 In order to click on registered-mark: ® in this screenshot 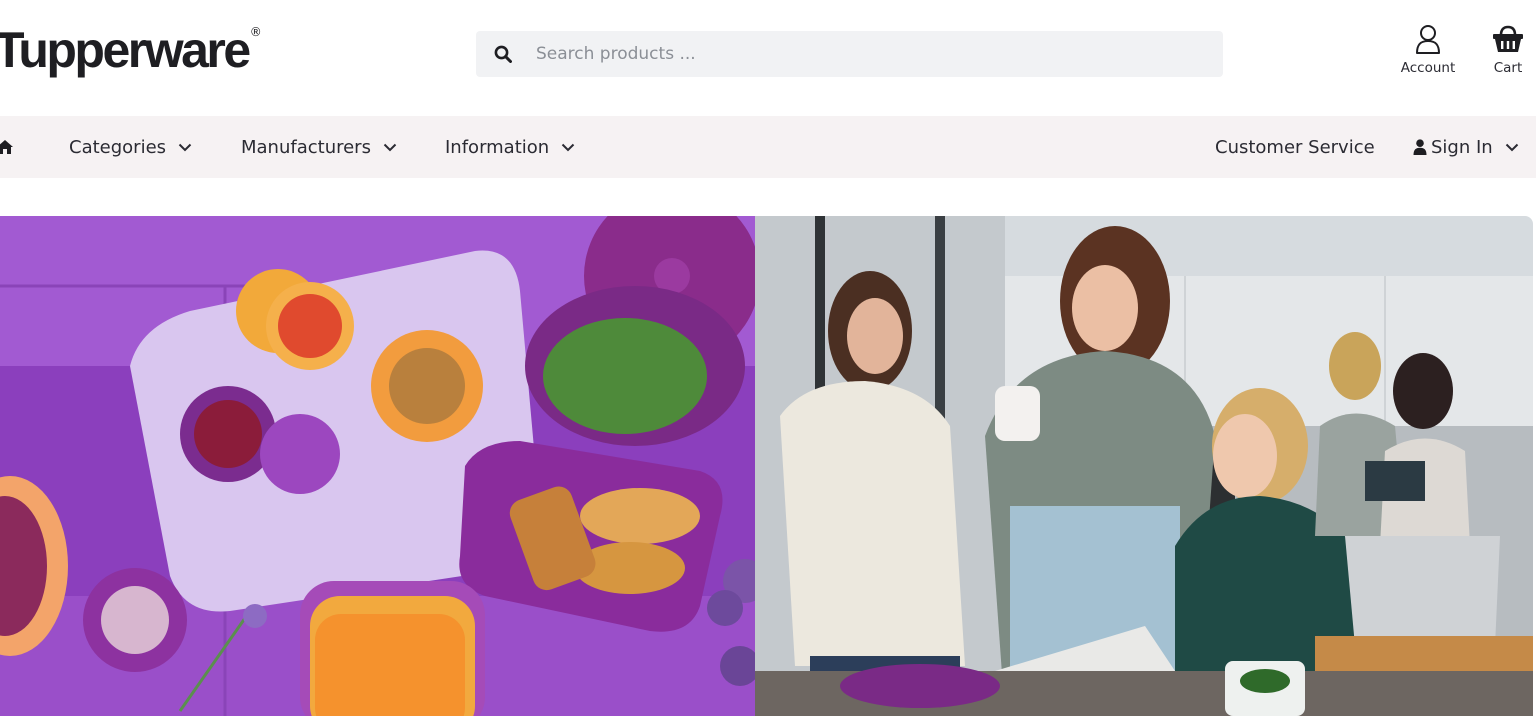, I will do `click(255, 32)`.